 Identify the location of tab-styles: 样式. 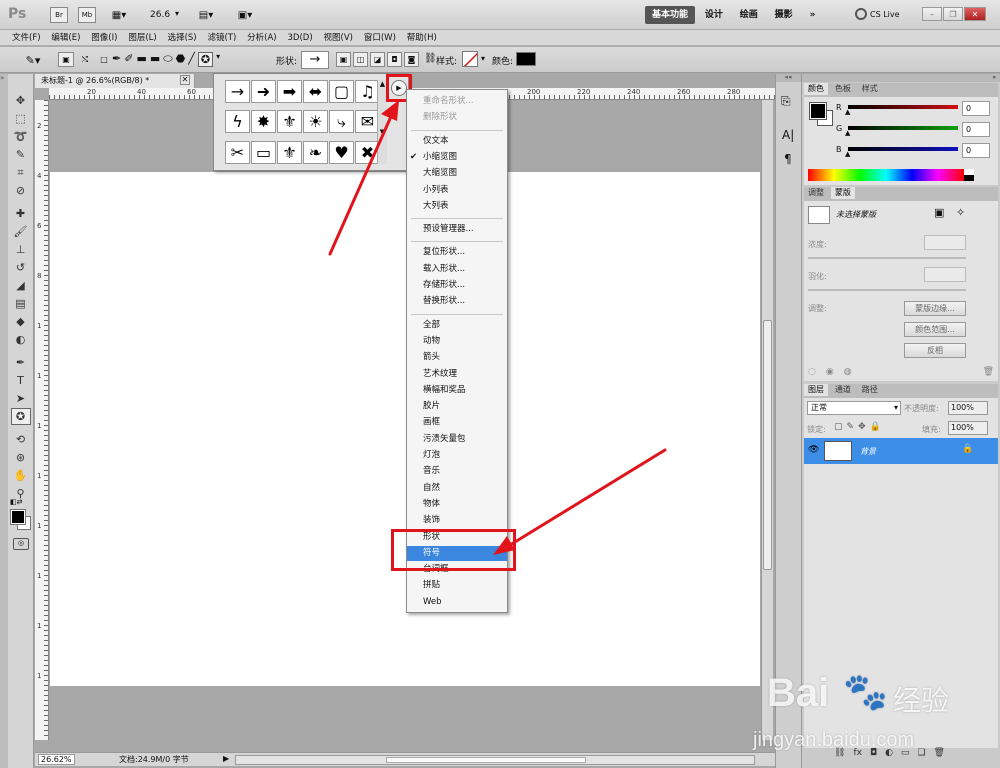
(870, 89).